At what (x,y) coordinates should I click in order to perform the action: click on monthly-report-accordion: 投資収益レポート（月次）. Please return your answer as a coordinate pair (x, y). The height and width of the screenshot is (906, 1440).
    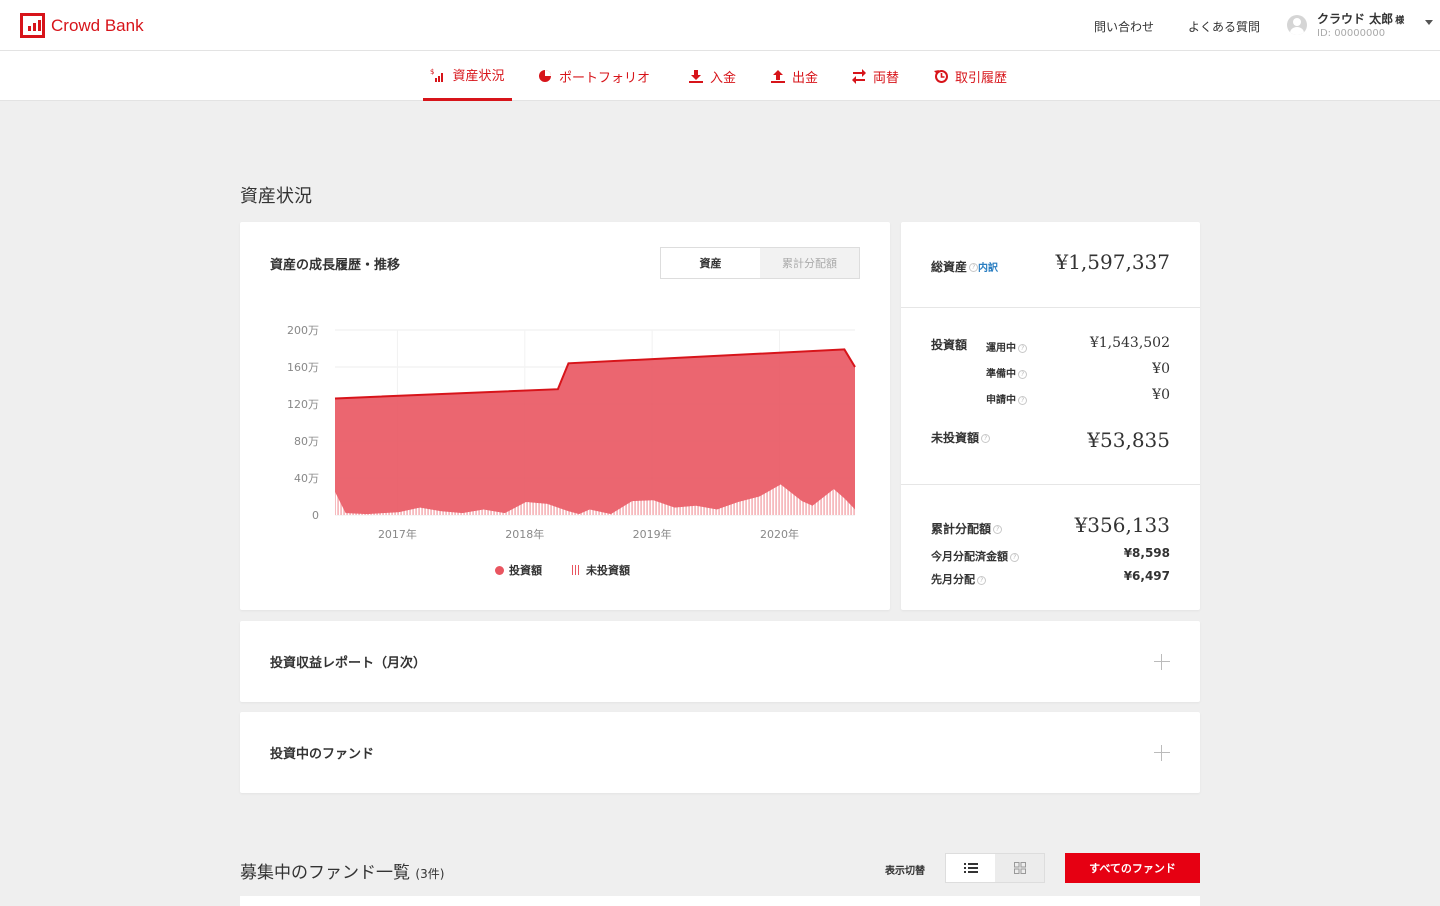
    Looking at the image, I should click on (720, 661).